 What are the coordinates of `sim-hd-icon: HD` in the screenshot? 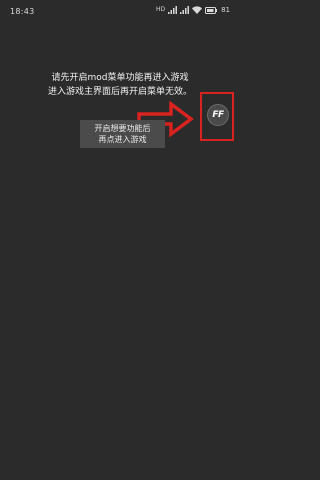 It's located at (160, 9).